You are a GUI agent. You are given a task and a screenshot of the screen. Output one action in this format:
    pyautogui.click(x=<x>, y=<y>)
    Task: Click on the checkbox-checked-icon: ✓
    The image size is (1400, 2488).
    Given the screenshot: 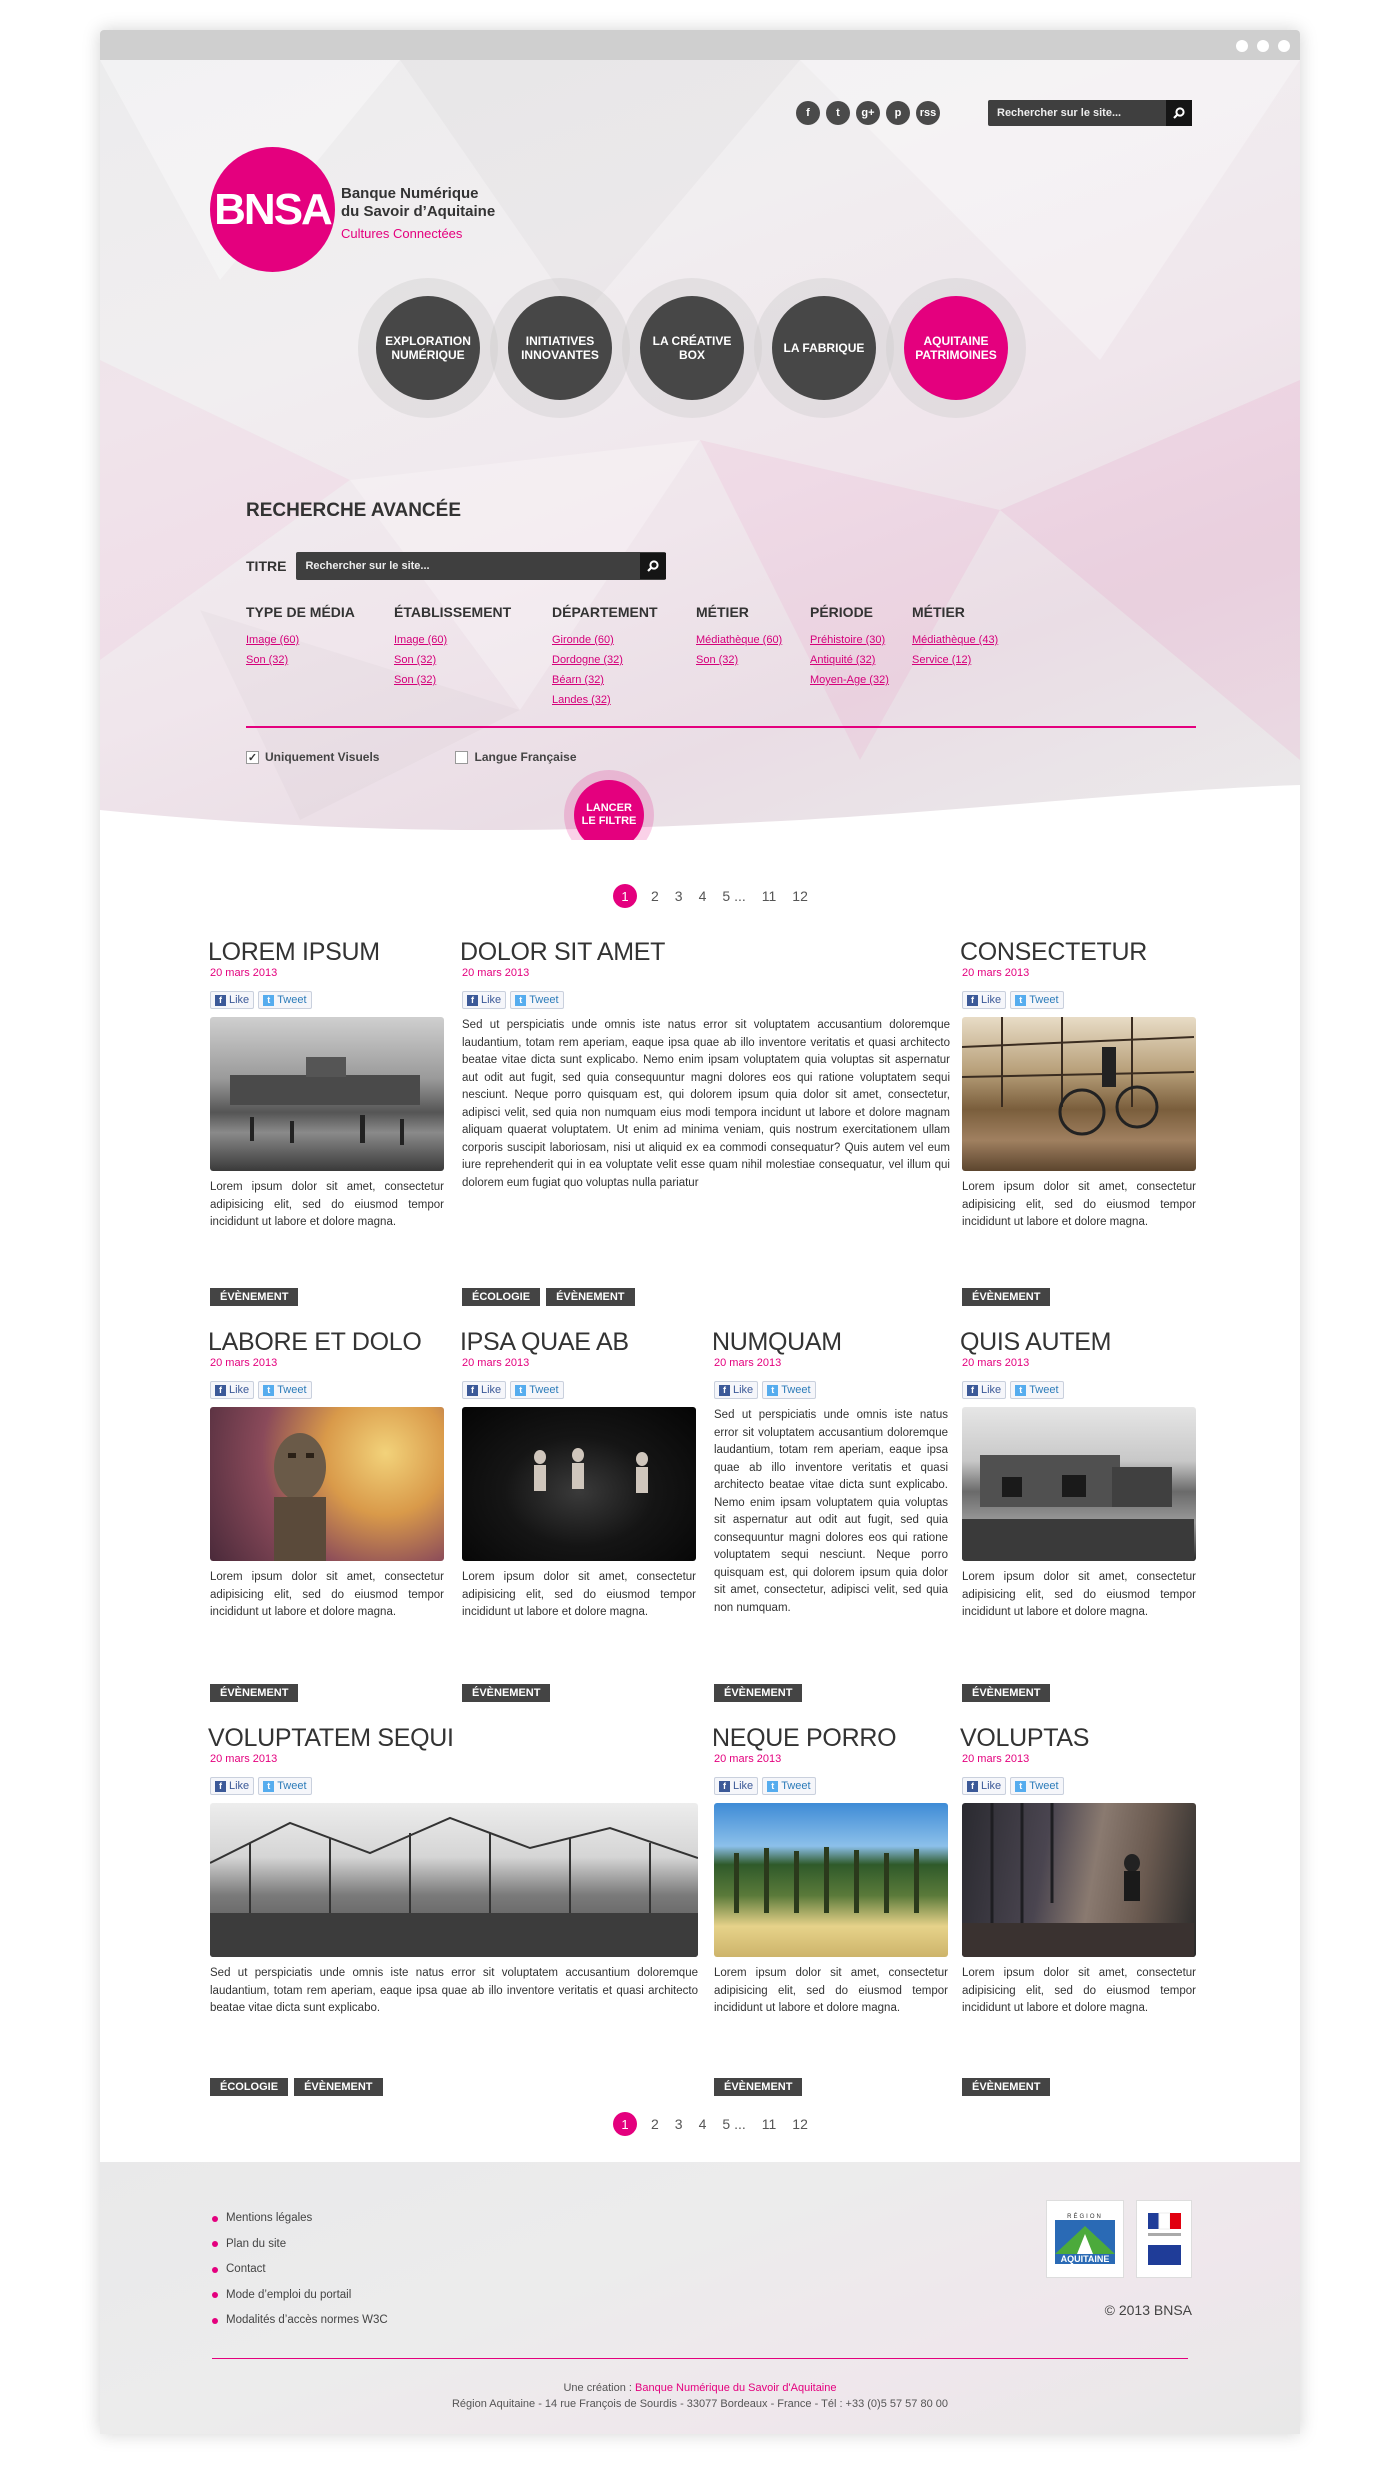 What is the action you would take?
    pyautogui.click(x=252, y=757)
    